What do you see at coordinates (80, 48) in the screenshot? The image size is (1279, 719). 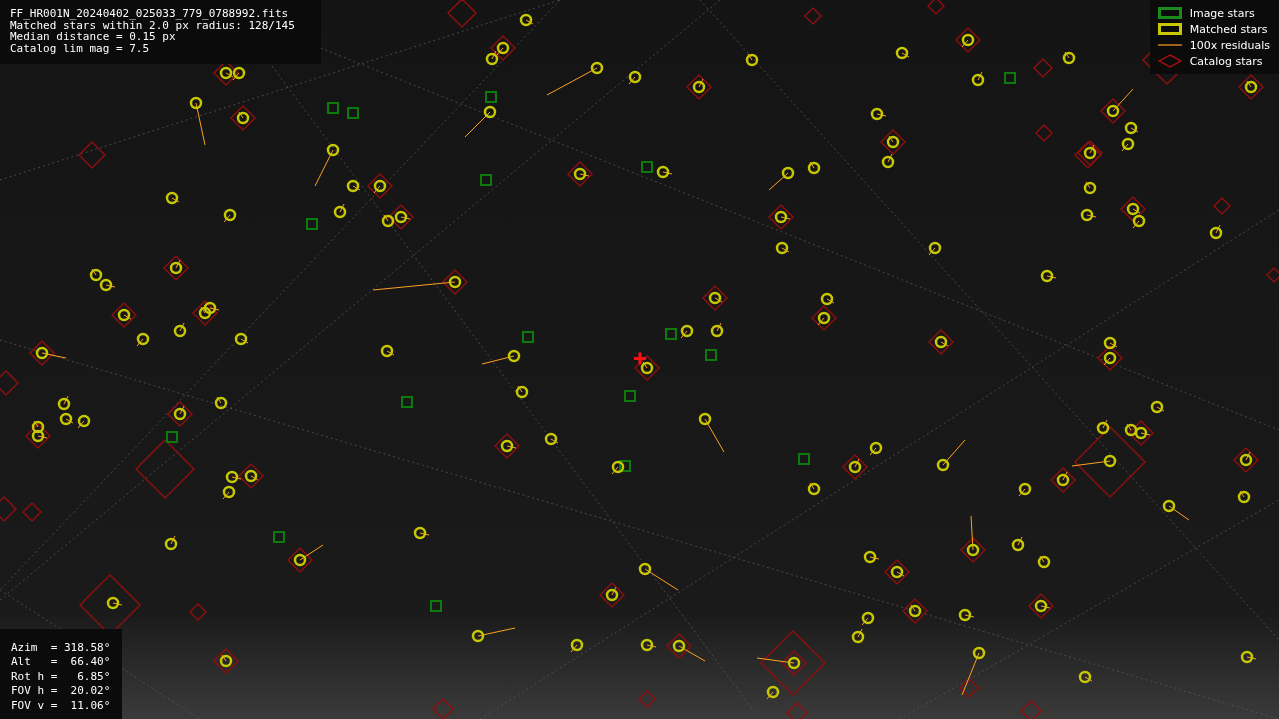 I see `header-text: Catalog lim mag = 7.5` at bounding box center [80, 48].